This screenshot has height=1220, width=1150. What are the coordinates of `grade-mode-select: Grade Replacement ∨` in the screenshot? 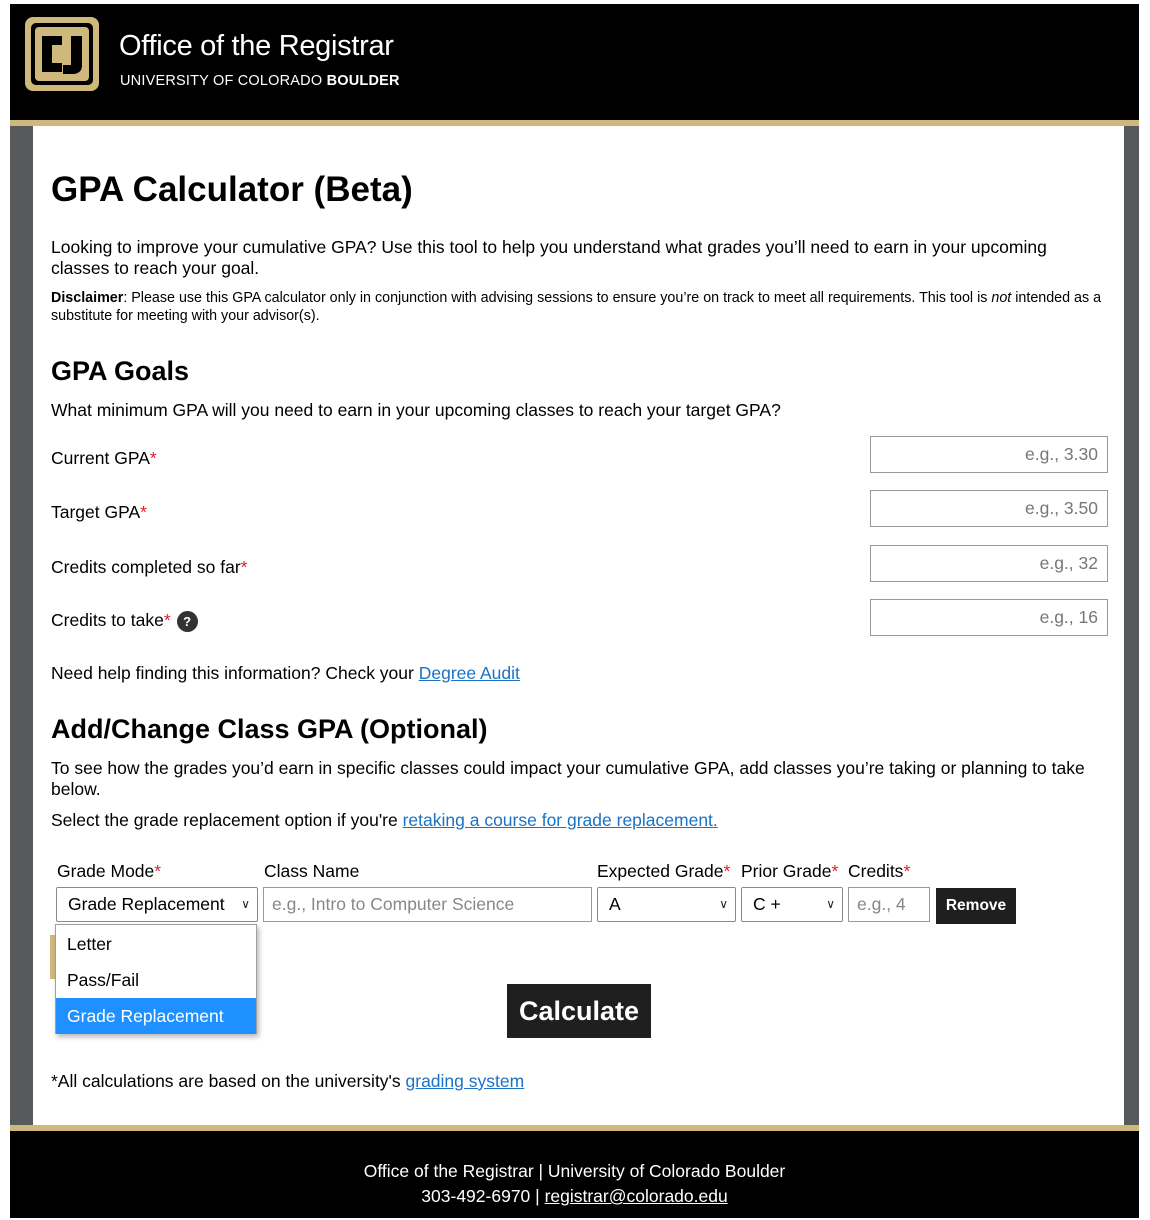 It's located at (157, 904).